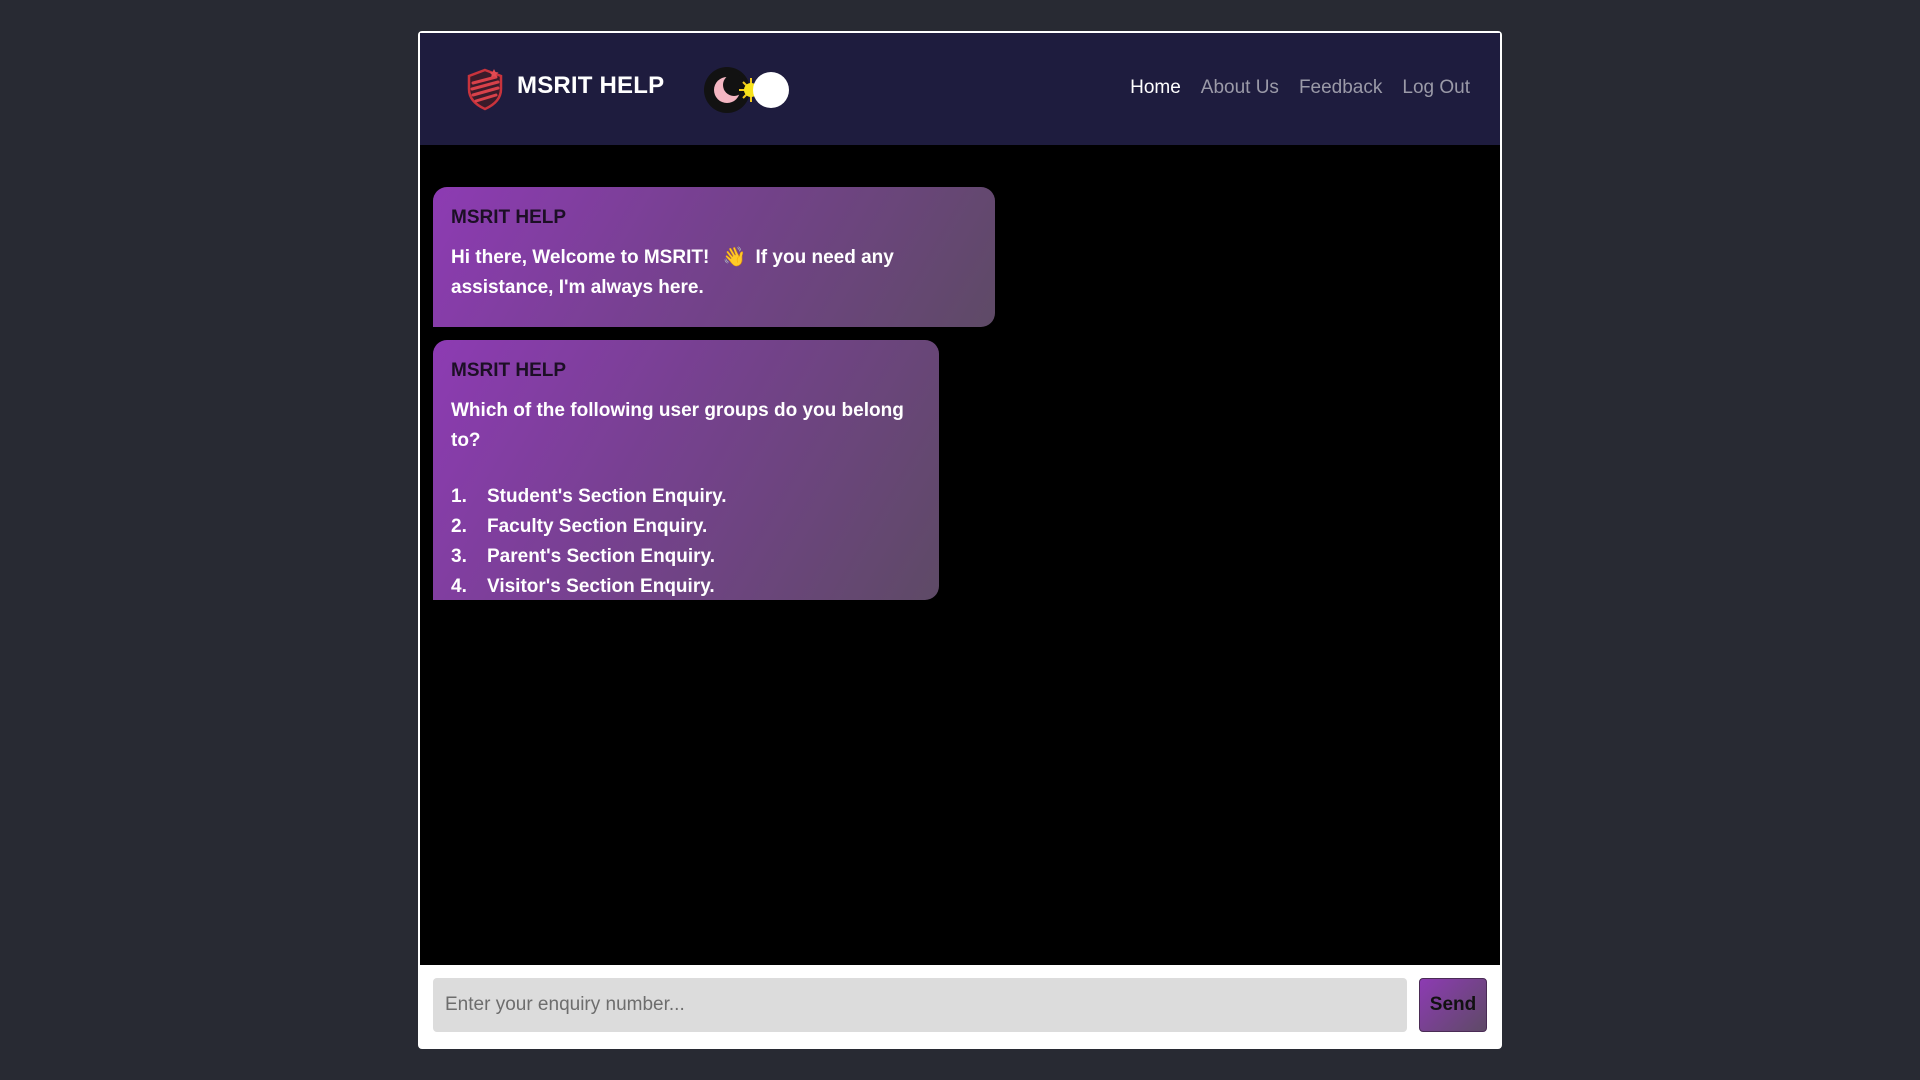  I want to click on list-item: 2. Faculty Section Enquiry., so click(686, 527).